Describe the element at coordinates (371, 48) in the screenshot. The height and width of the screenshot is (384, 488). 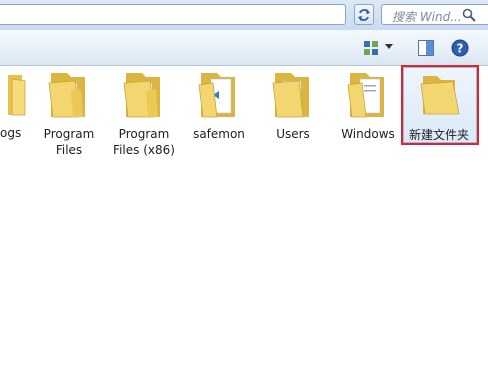
I see `change-view-icon` at that location.